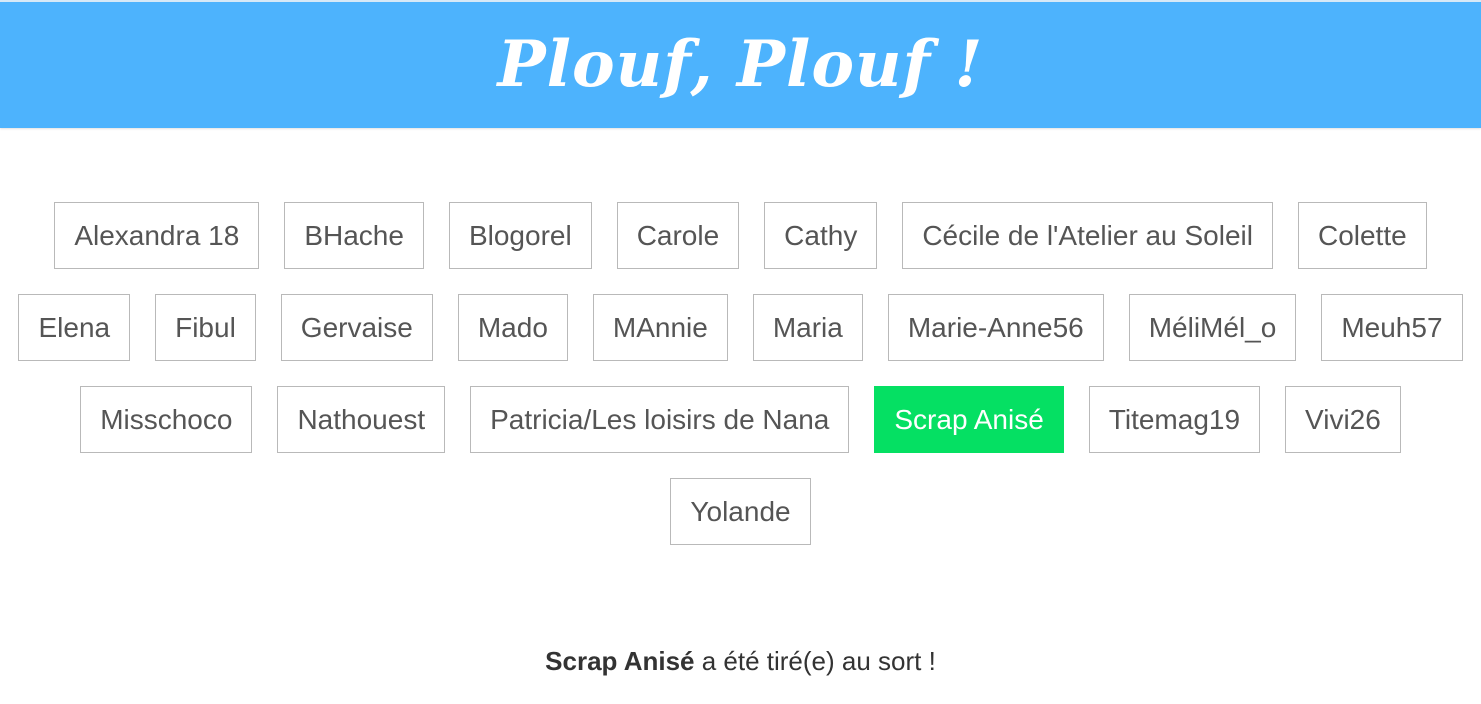 The height and width of the screenshot is (704, 1481). I want to click on name-button: Titemag19, so click(1174, 419).